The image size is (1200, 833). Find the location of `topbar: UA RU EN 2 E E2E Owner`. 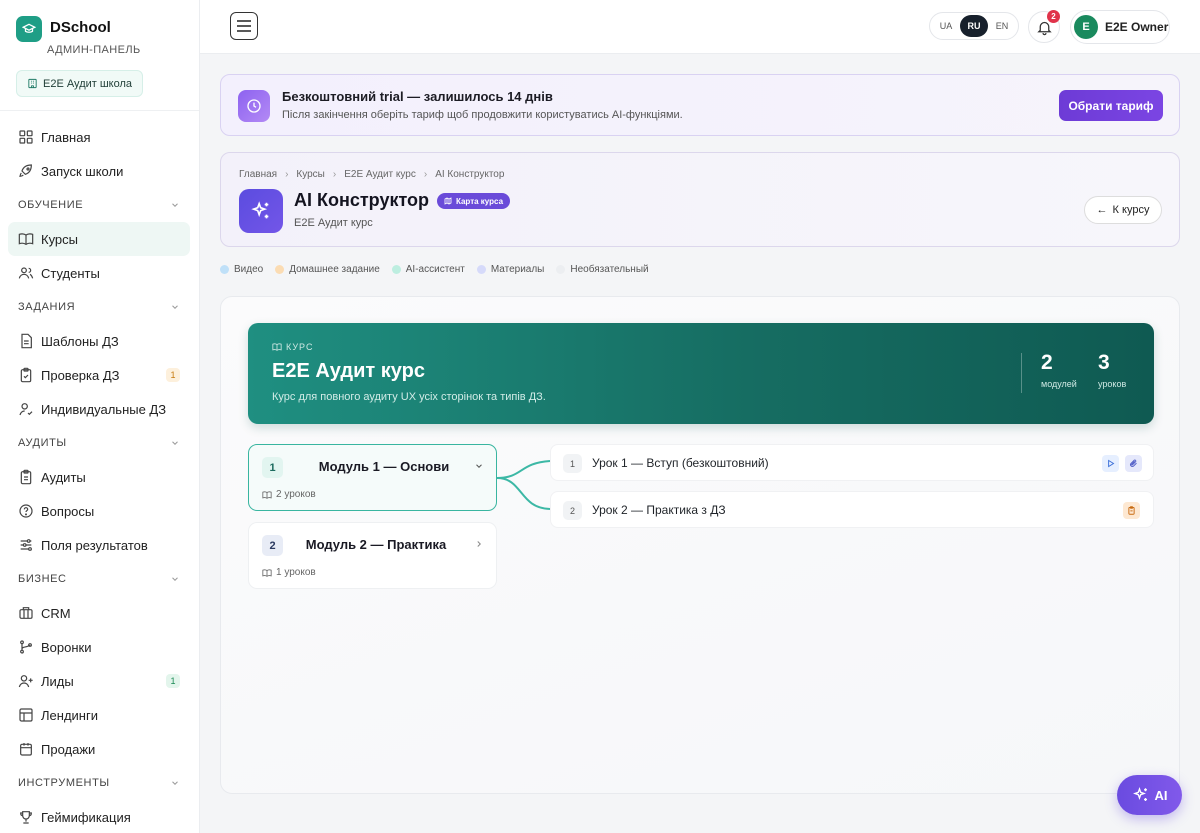

topbar: UA RU EN 2 E E2E Owner is located at coordinates (700, 27).